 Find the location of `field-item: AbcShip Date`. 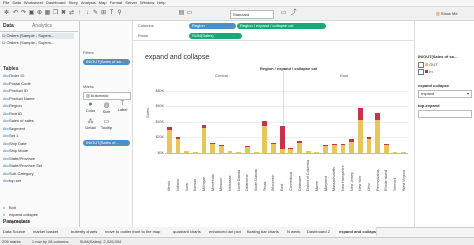

field-item: AbcShip Date is located at coordinates (38, 144).